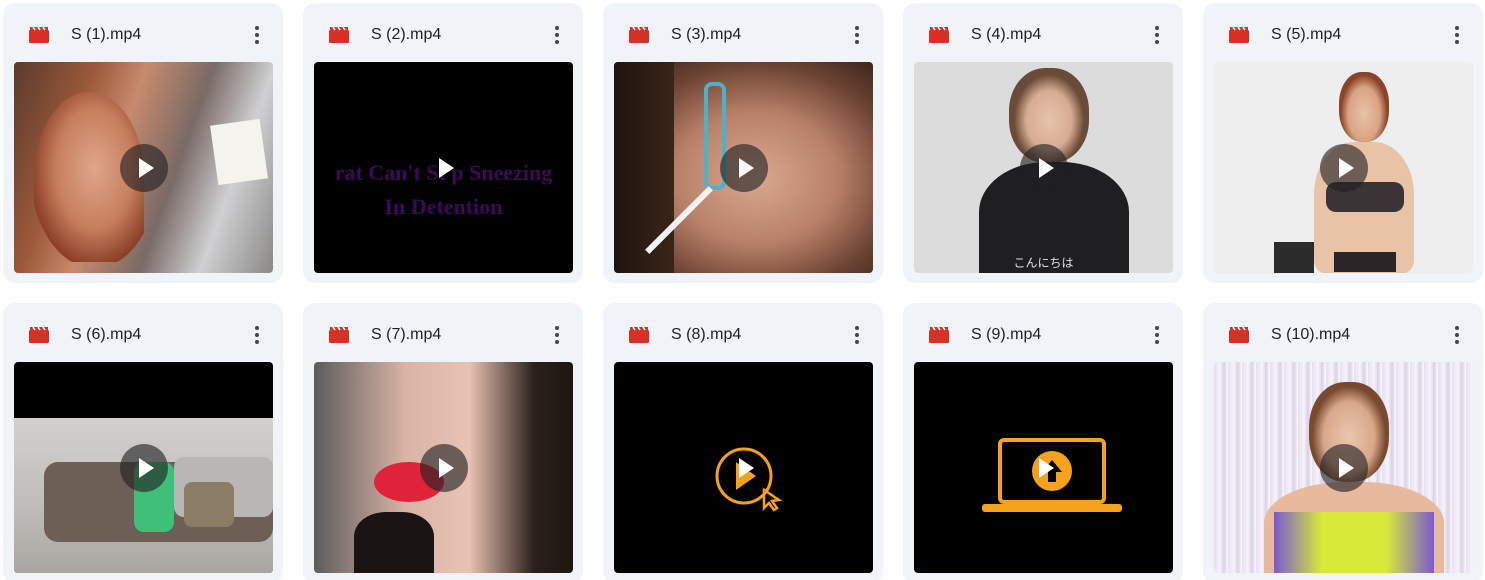  I want to click on file-card-4: S (4).mp4 こんにちは, so click(1043, 143).